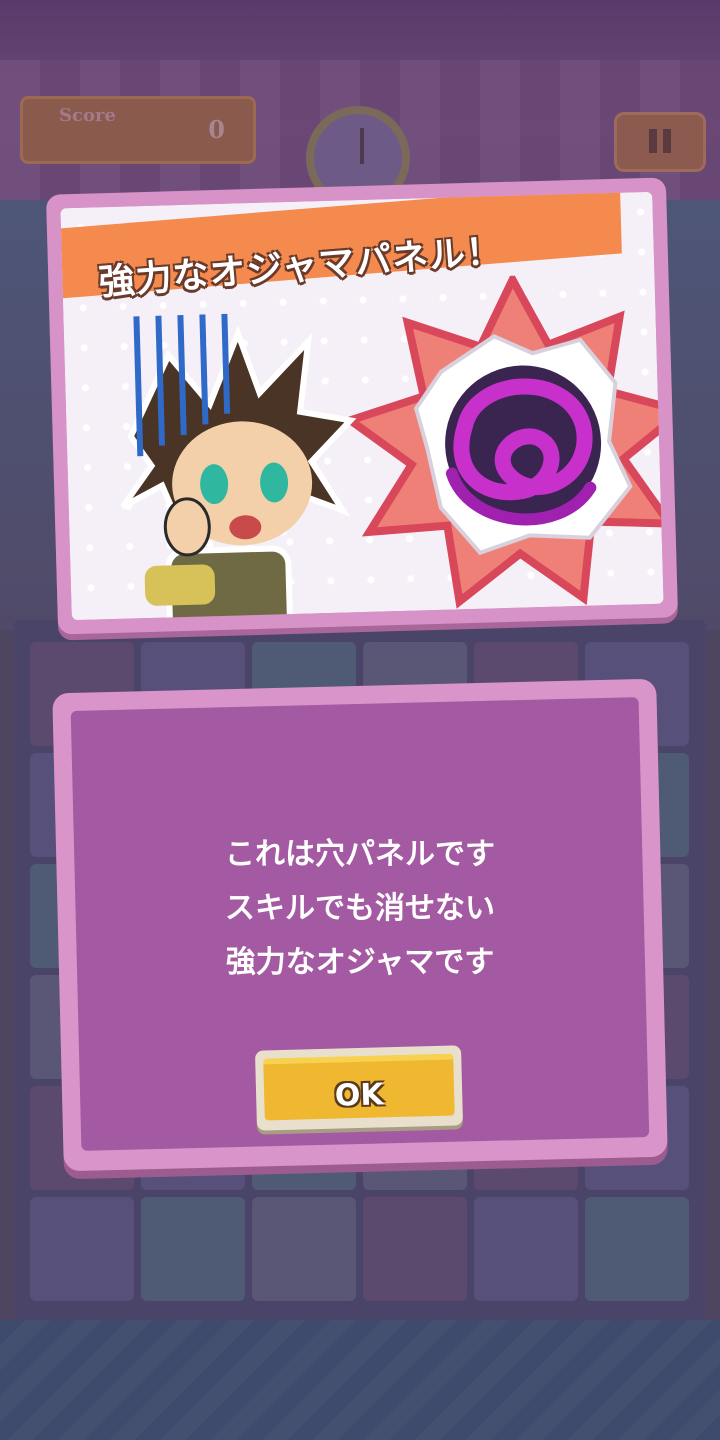  I want to click on scared-character-illustration, so click(238, 467).